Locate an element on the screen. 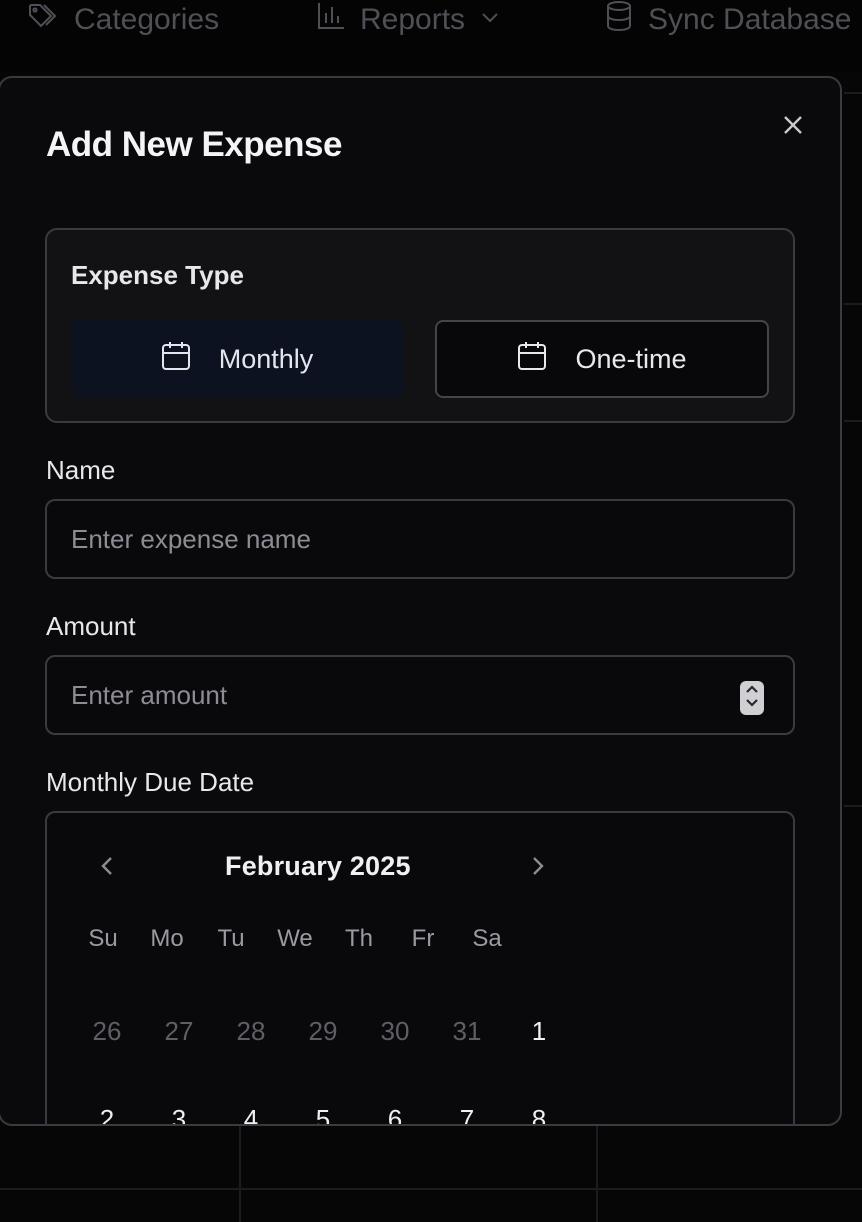  name-label: Name is located at coordinates (81, 470).